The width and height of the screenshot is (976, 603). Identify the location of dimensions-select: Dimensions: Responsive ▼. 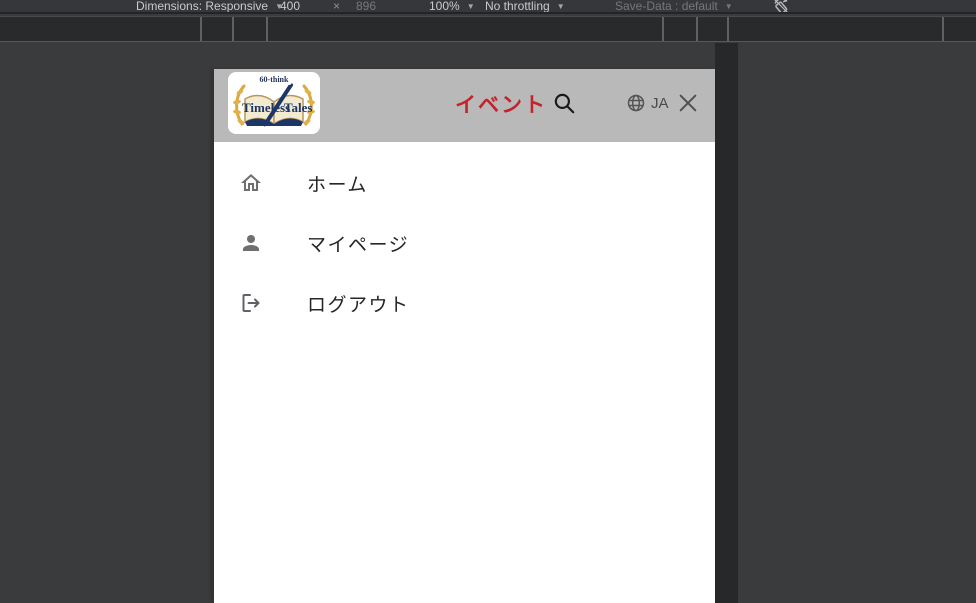
(209, 6).